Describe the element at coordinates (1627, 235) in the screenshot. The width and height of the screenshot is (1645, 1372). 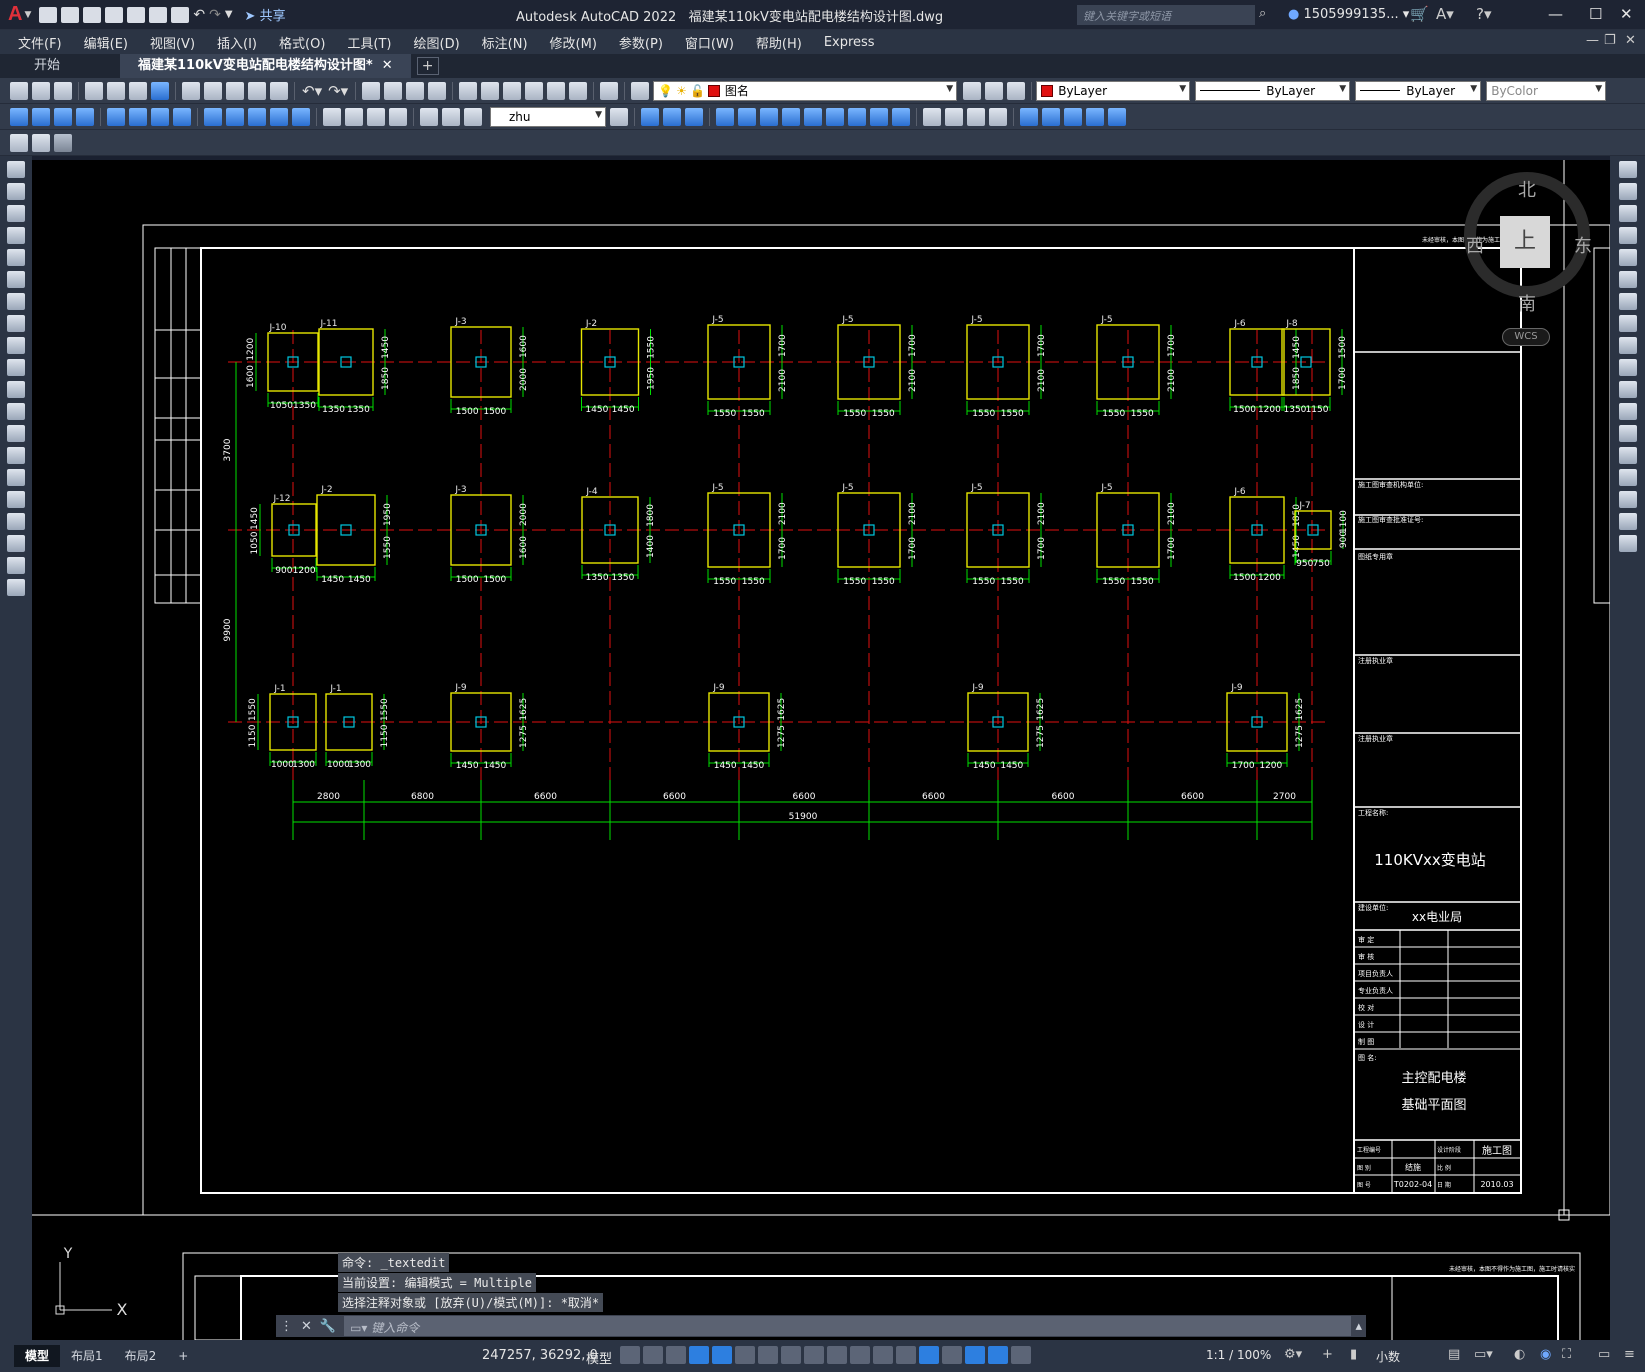
I see `offset-icon` at that location.